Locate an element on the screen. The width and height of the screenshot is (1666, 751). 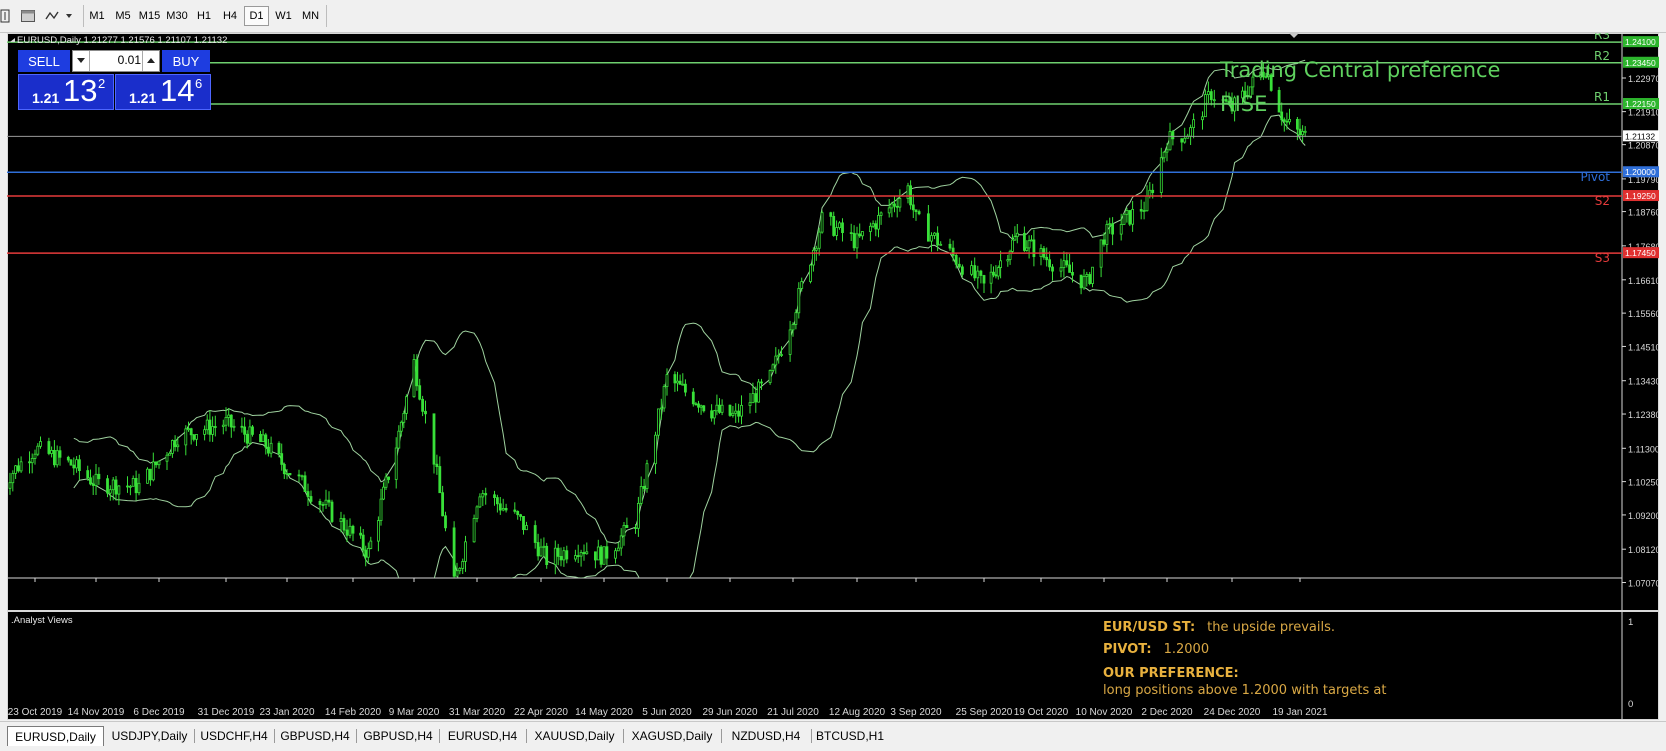
price-tick-label: 1.09200 is located at coordinates (1643, 516).